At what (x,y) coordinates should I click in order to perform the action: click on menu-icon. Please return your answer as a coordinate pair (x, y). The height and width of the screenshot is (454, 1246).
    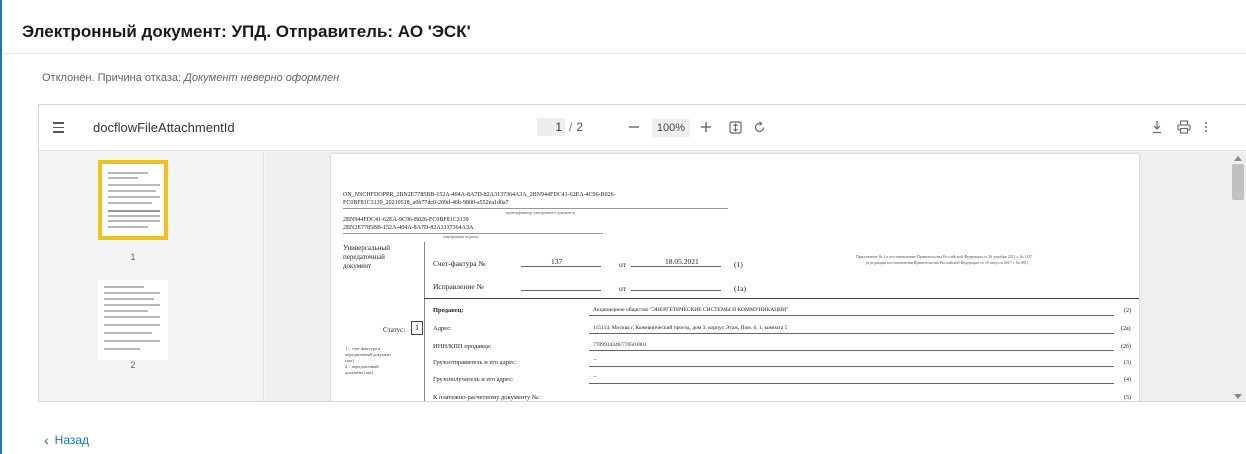
    Looking at the image, I should click on (59, 127).